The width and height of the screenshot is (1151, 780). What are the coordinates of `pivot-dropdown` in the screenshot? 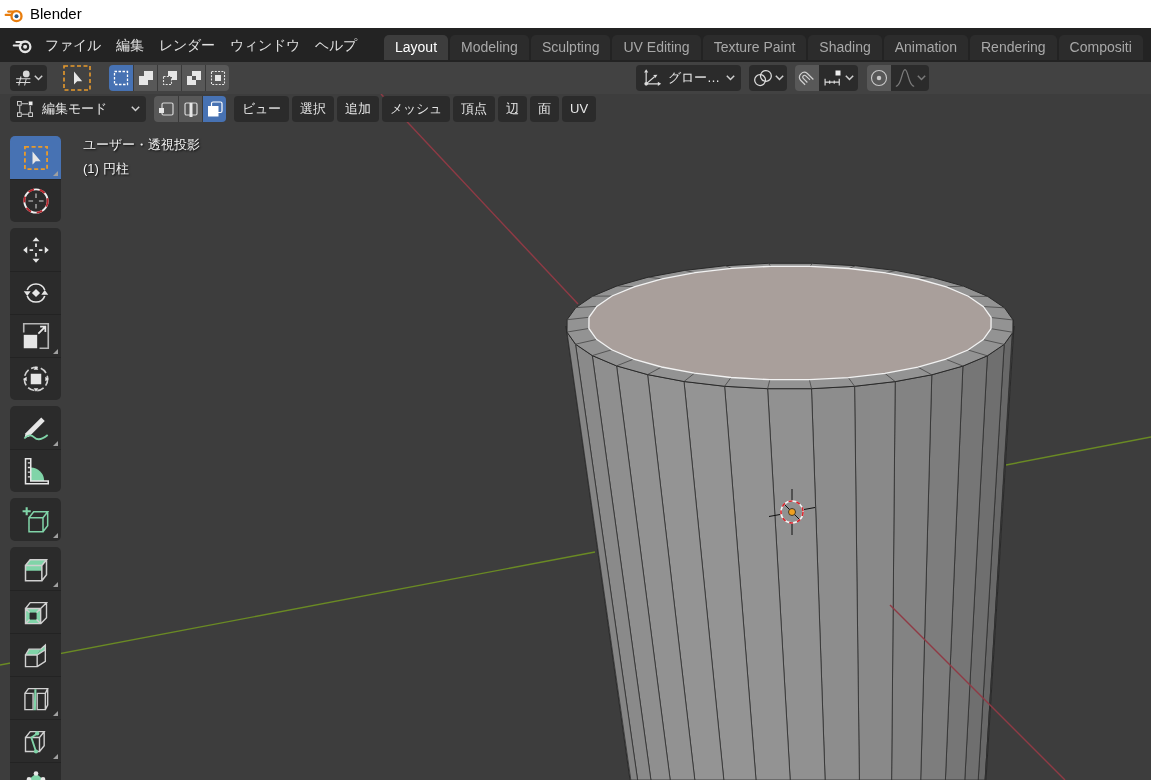 It's located at (768, 78).